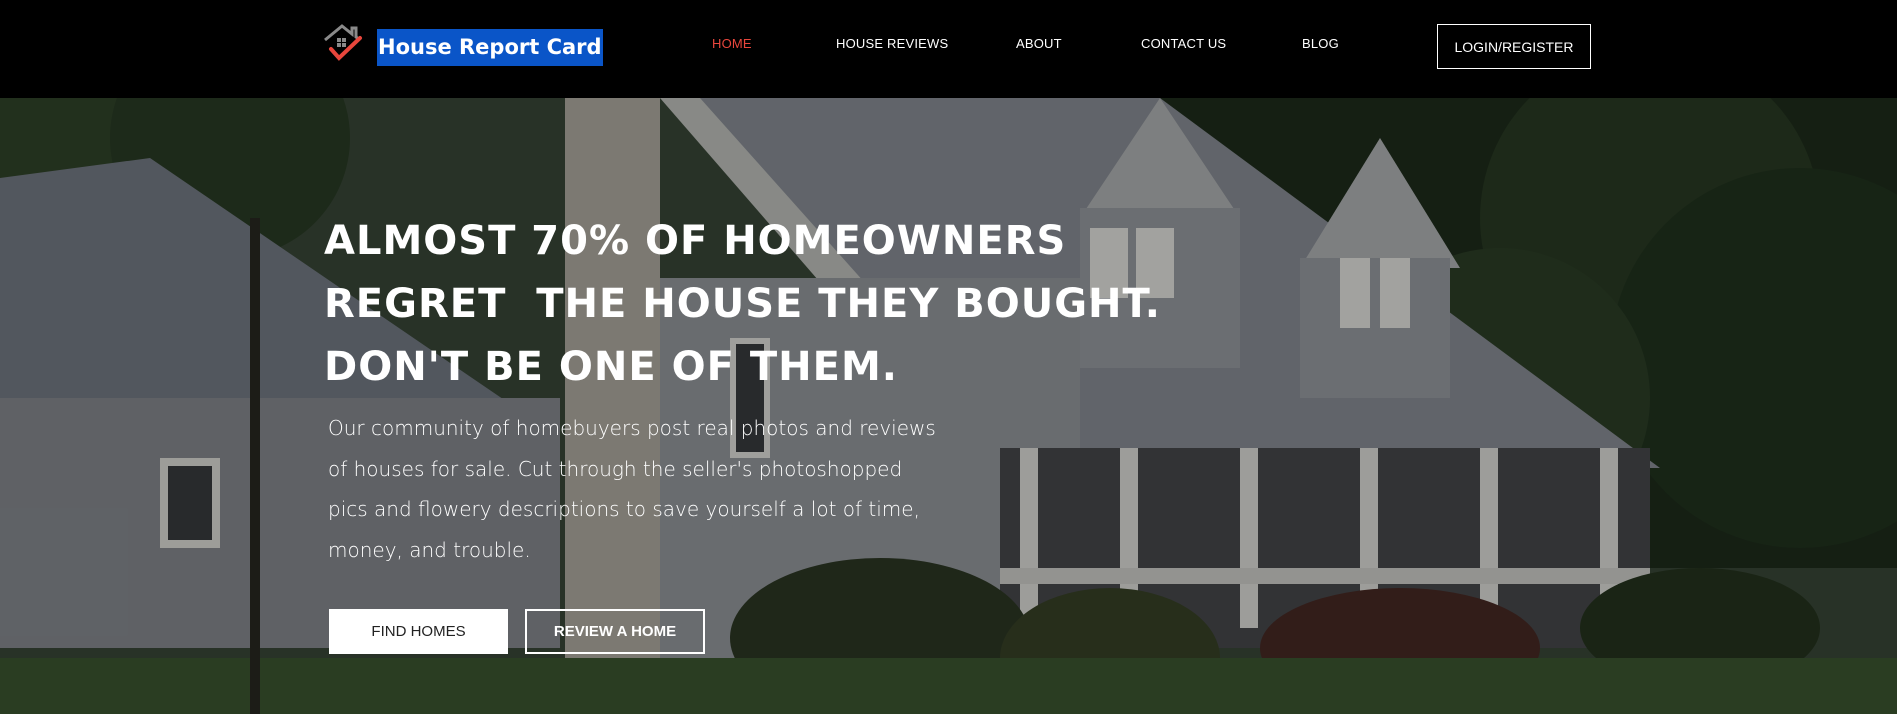 Image resolution: width=1897 pixels, height=714 pixels. I want to click on nav-contact-us: CONTACT US, so click(1183, 43).